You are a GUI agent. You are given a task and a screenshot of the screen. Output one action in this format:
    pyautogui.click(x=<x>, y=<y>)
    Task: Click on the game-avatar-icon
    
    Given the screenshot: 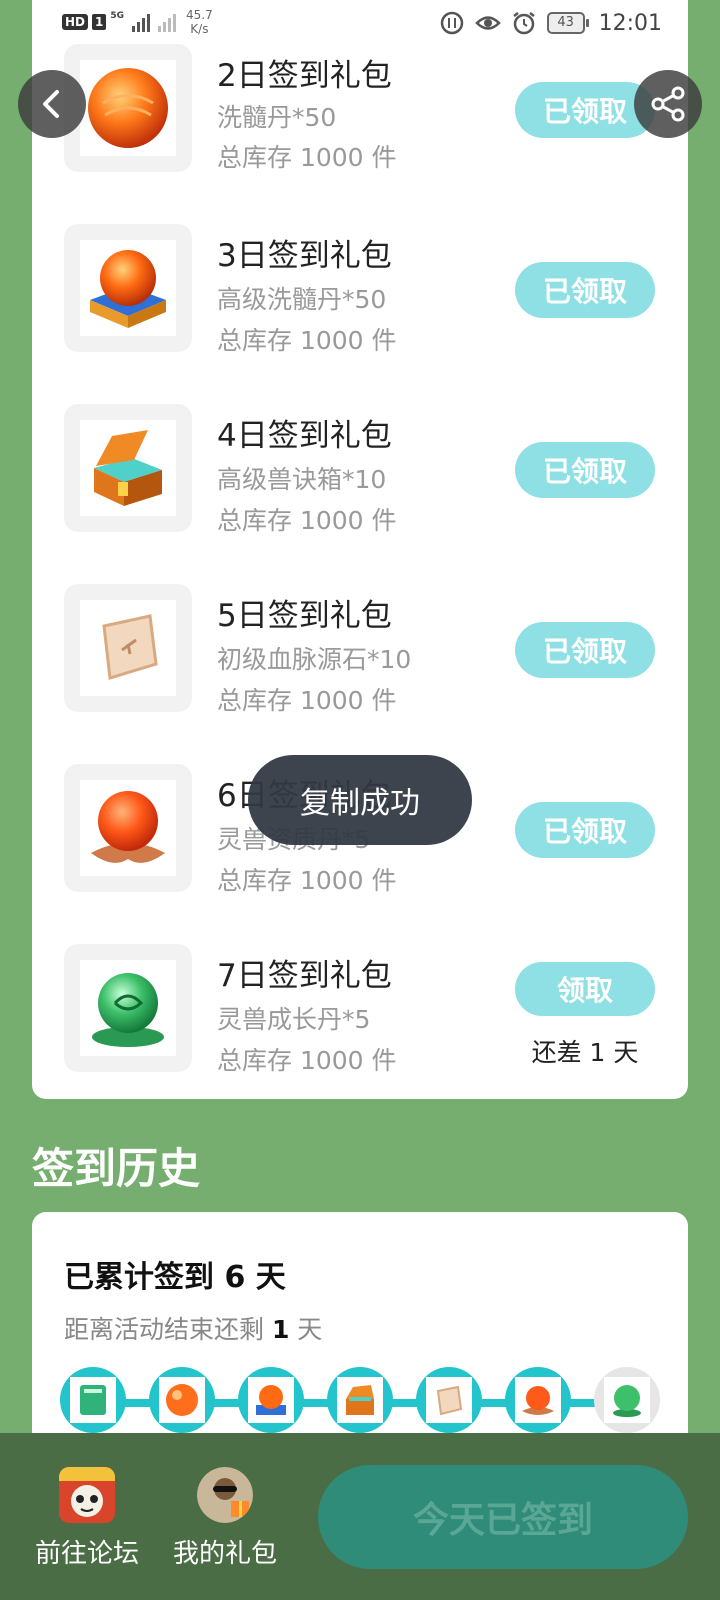 What is the action you would take?
    pyautogui.click(x=87, y=1495)
    